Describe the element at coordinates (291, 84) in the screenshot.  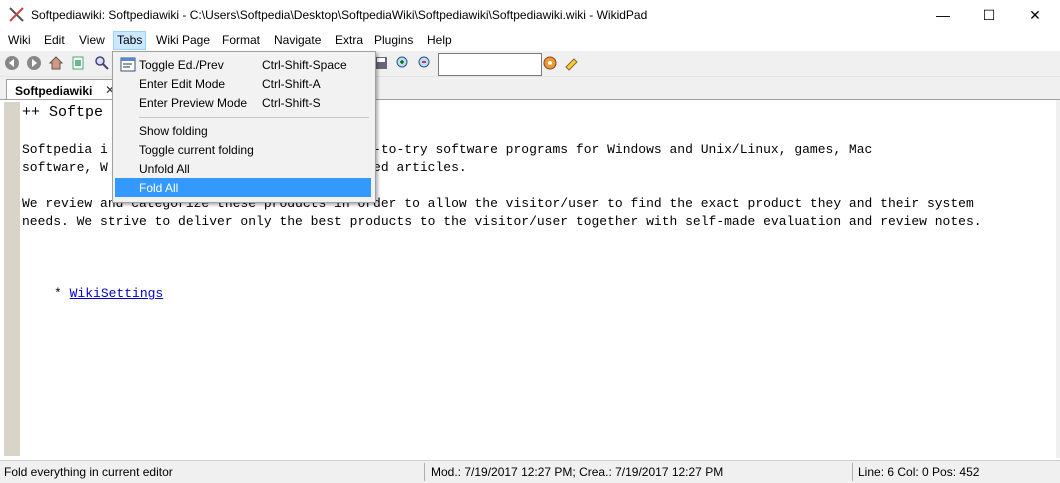
I see `menu-item-shortcut: Ctrl-Shift-A` at that location.